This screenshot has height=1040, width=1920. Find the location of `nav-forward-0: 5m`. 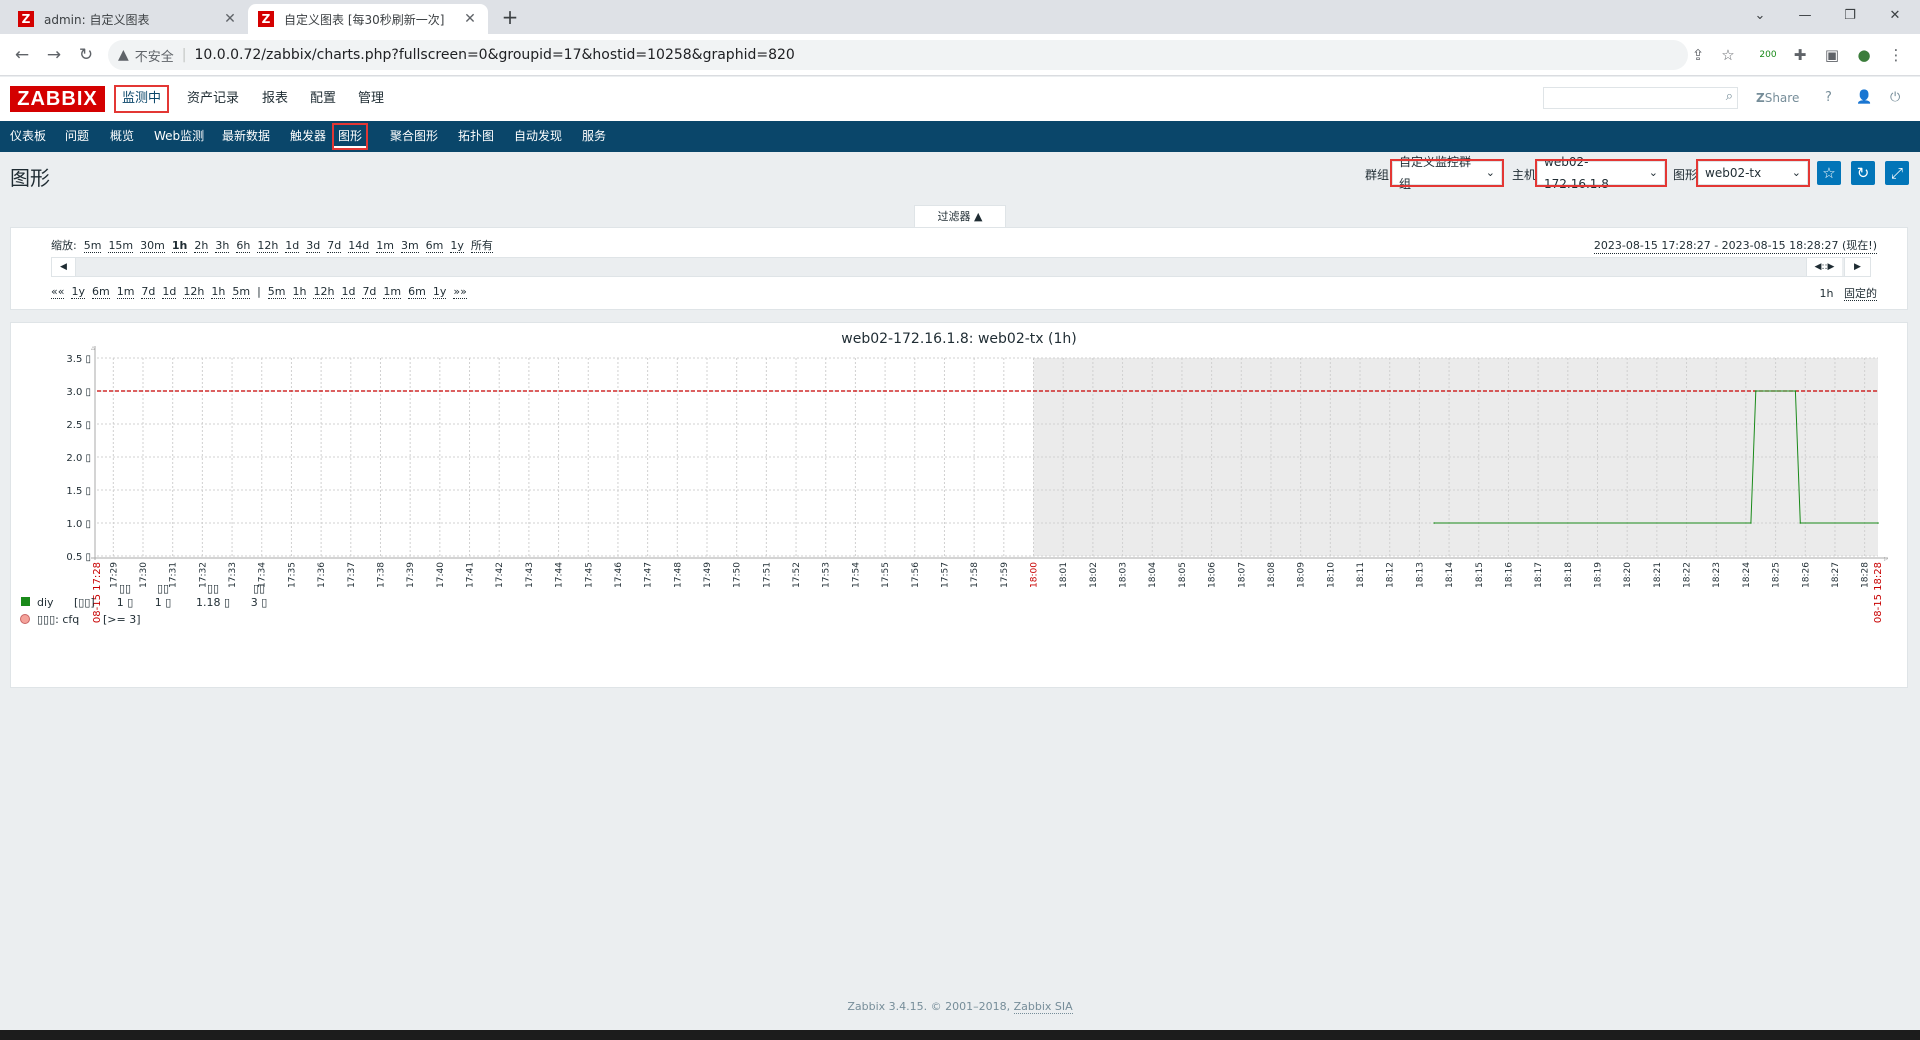

nav-forward-0: 5m is located at coordinates (276, 292).